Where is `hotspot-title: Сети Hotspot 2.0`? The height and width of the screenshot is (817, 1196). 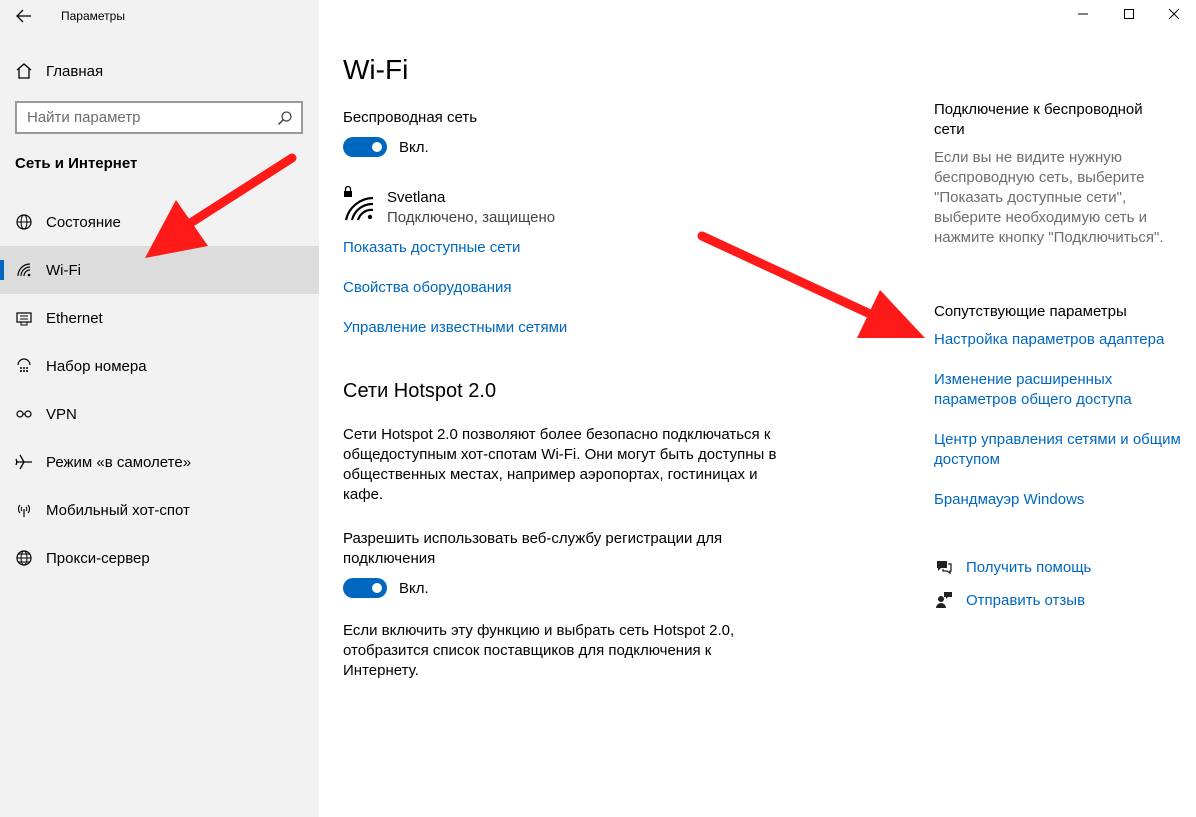
hotspot-title: Сети Hotspot 2.0 is located at coordinates (420, 391).